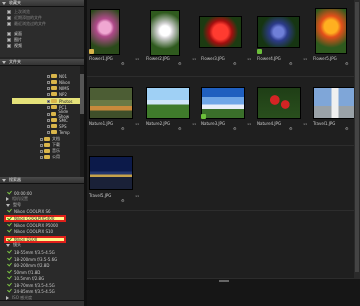  I want to click on thumbnail-item: Flower2.JPG x1 ⚙, so click(172, 38).